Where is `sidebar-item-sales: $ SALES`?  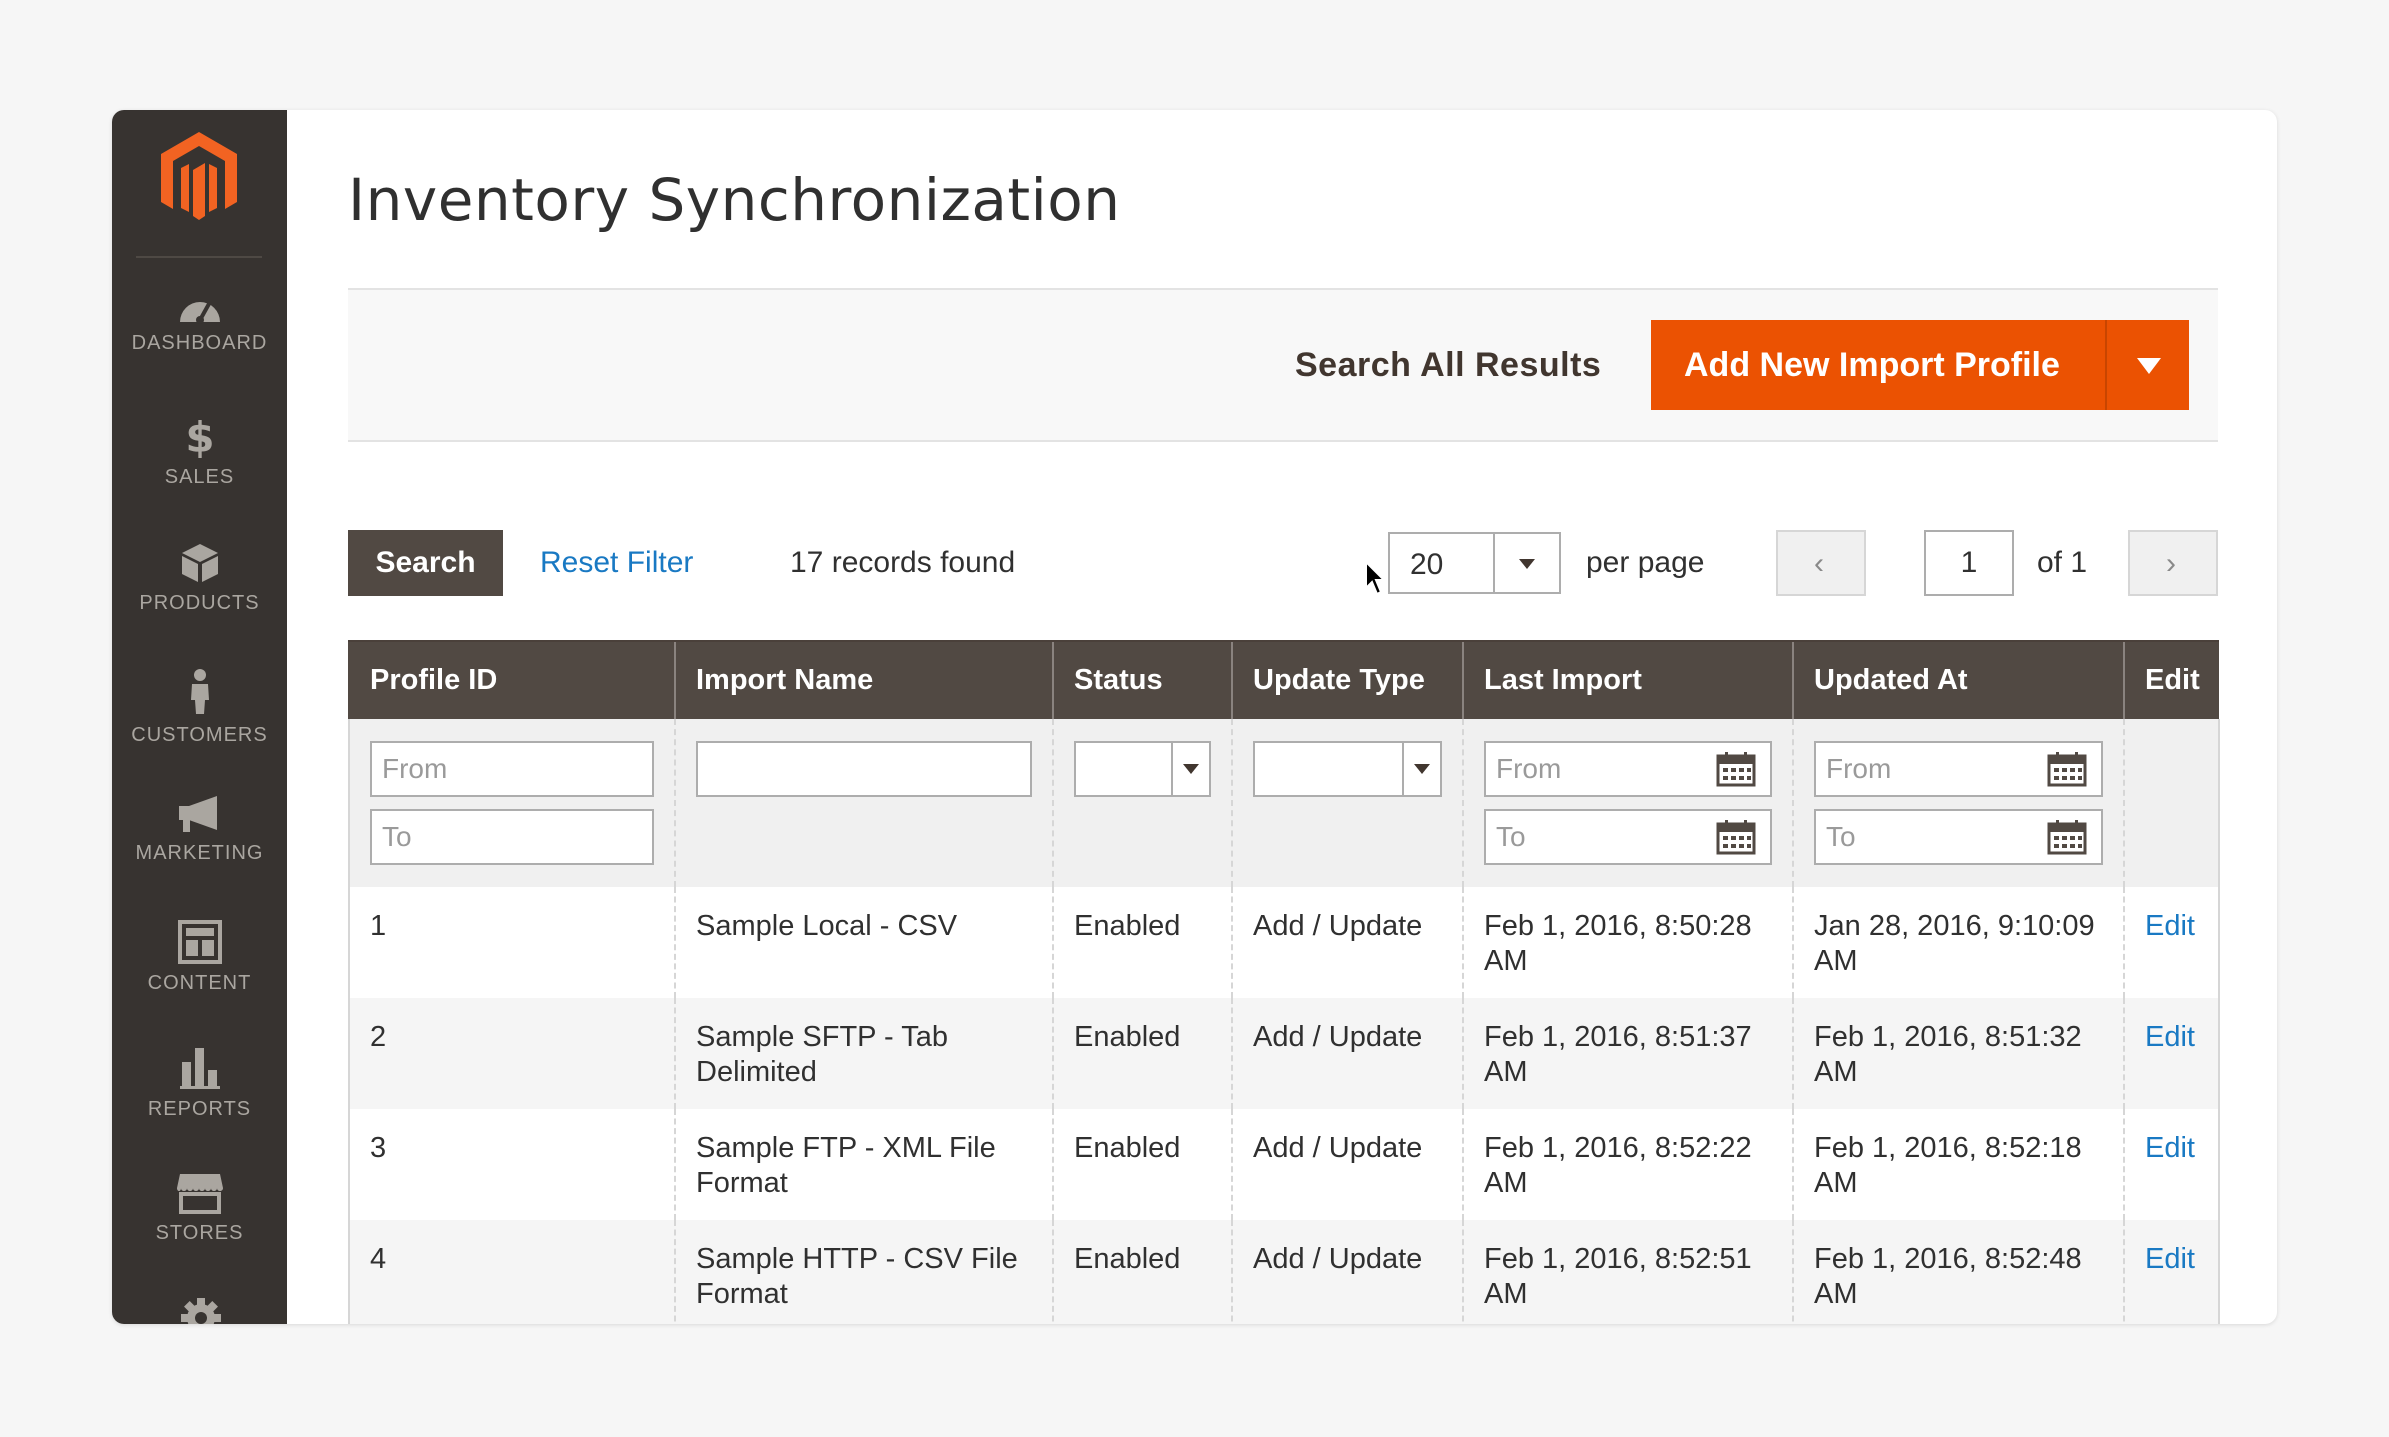
sidebar-item-sales: $ SALES is located at coordinates (199, 458).